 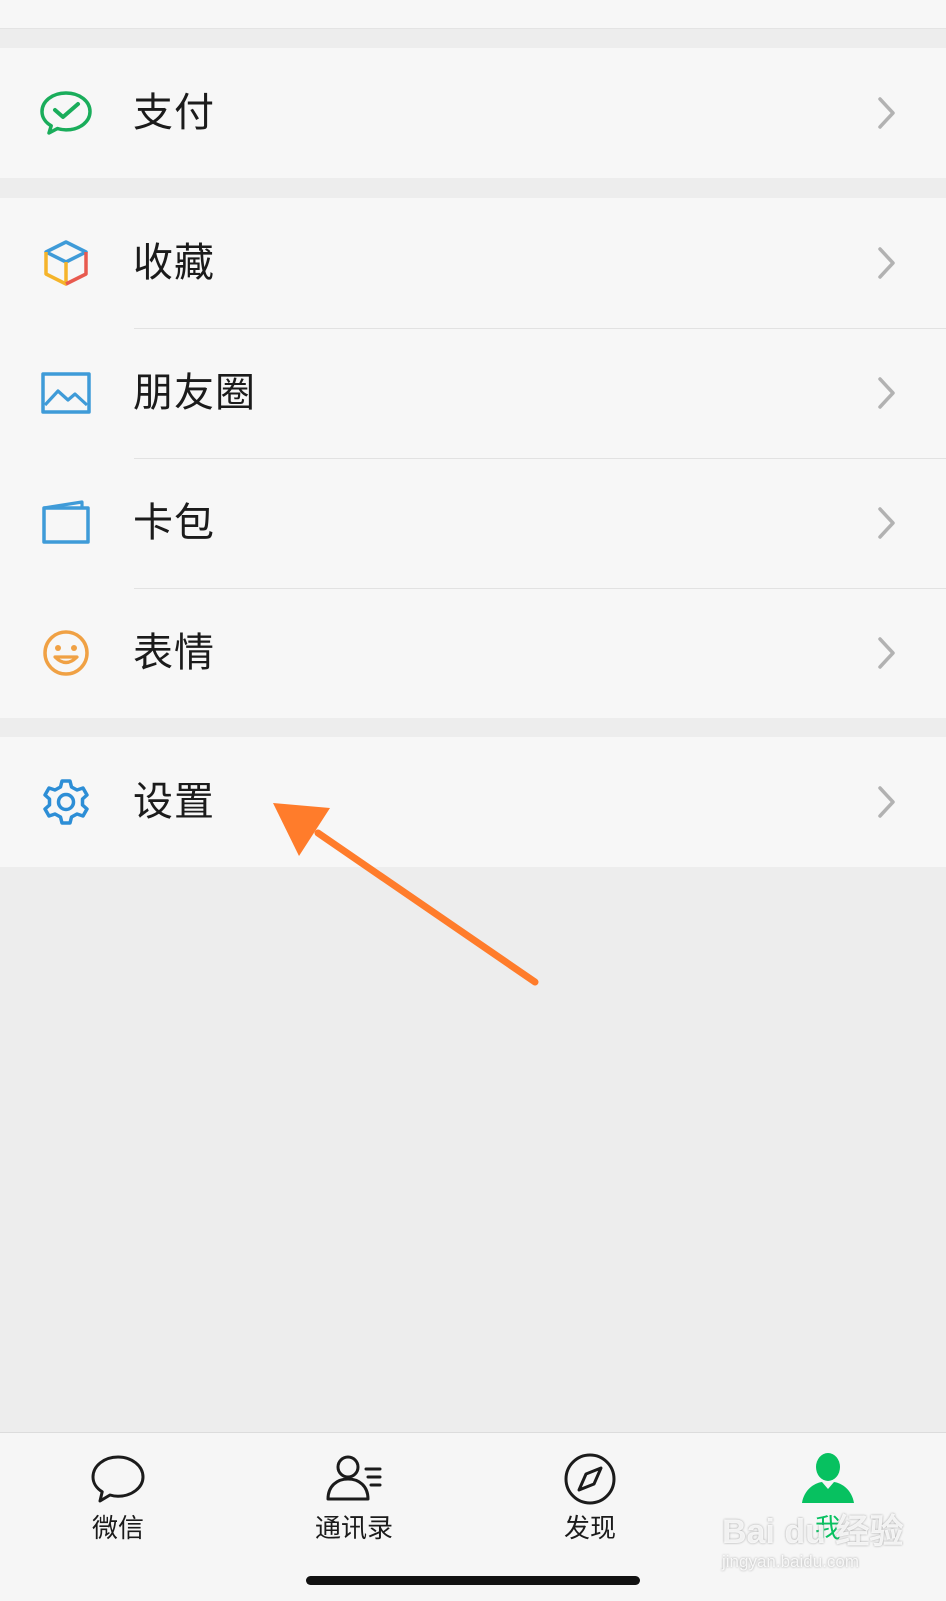 I want to click on baidu-watermark: Bai du 经验 jingyan.baidu.com, so click(x=815, y=1552).